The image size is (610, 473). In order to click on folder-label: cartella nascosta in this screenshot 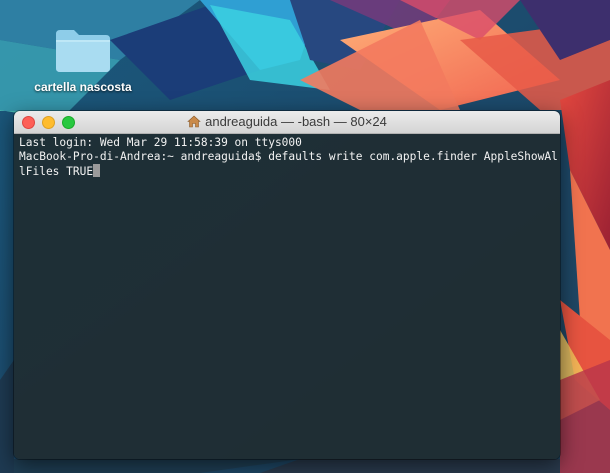, I will do `click(83, 87)`.